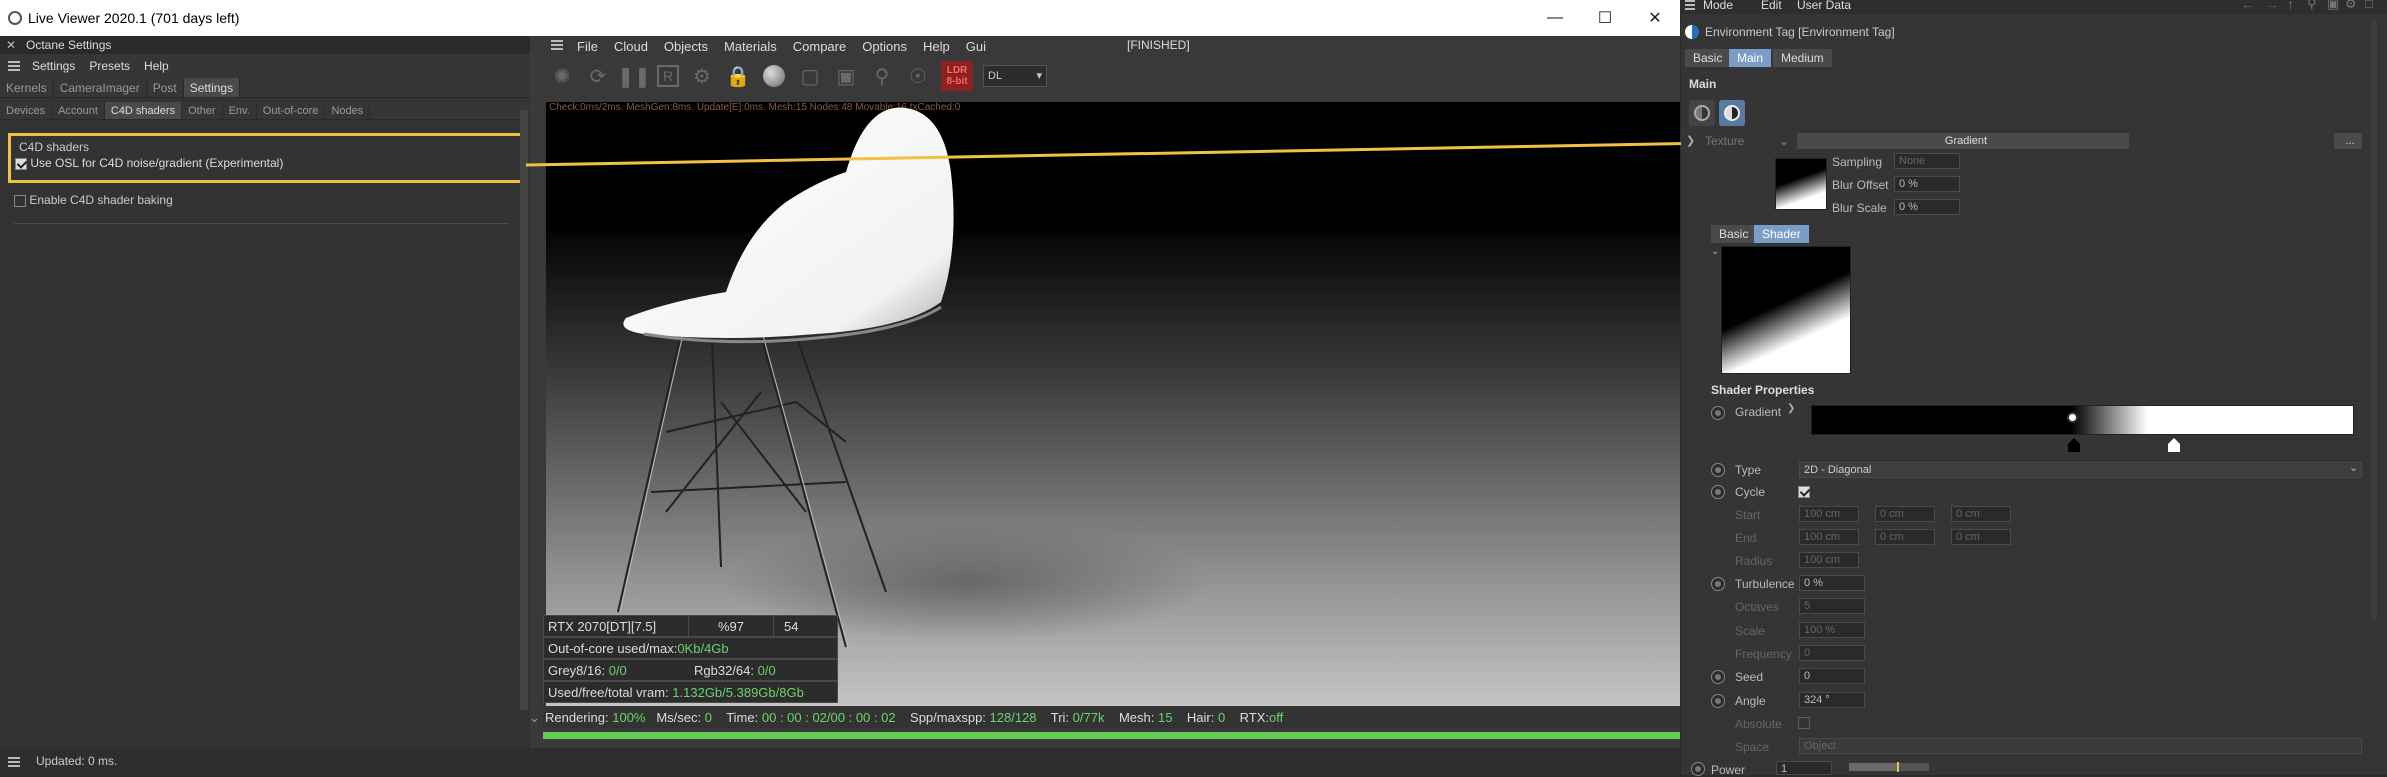  Describe the element at coordinates (2374, 320) in the screenshot. I see `attr-scrollbar` at that location.